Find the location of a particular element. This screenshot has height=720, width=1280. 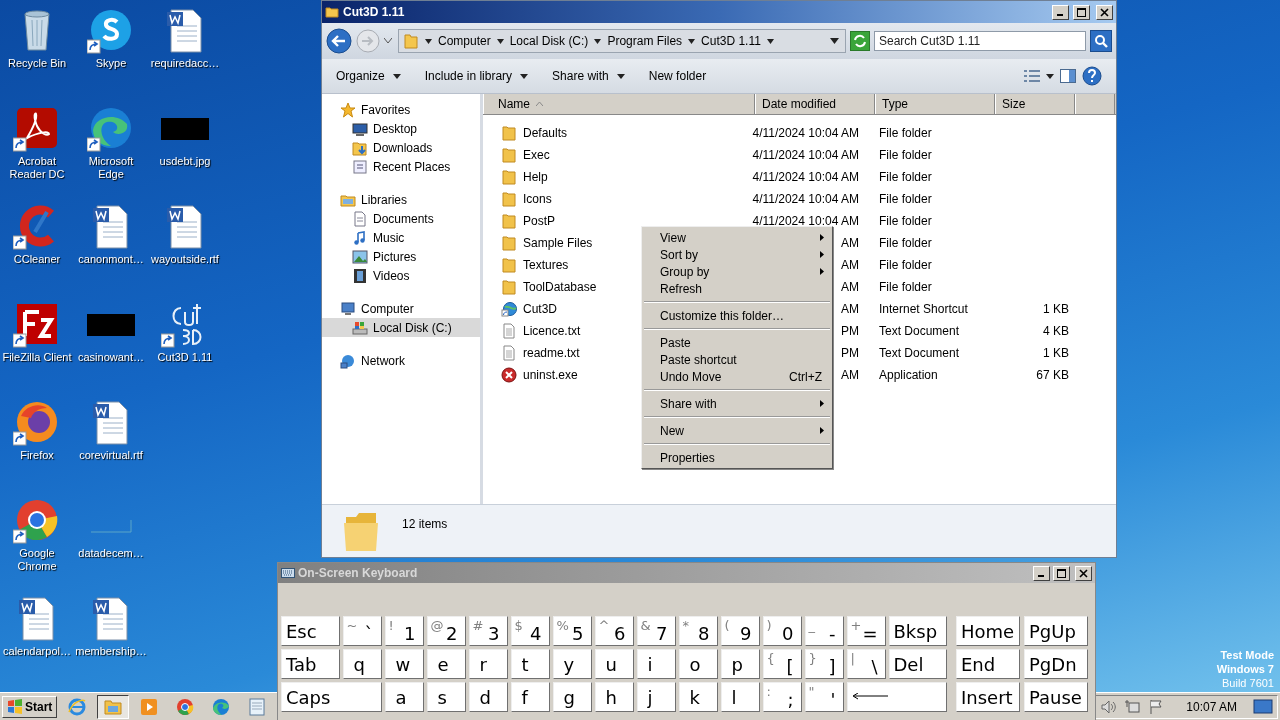

keyboard-key: @2 is located at coordinates (446, 631).